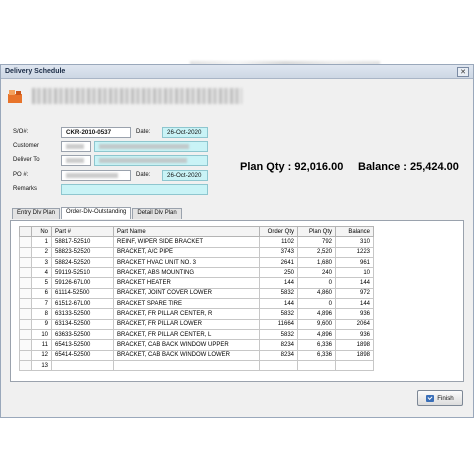  Describe the element at coordinates (41, 252) in the screenshot. I see `table-cell: 2` at that location.